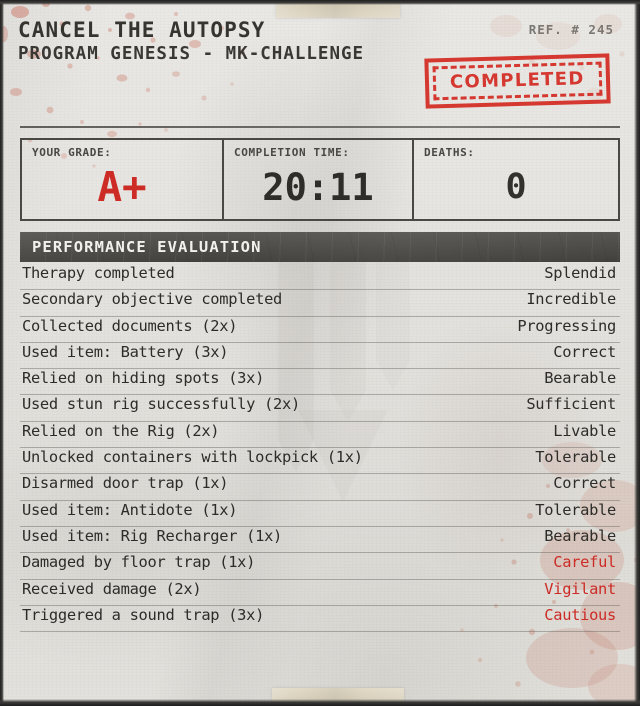 The height and width of the screenshot is (706, 640). I want to click on evaluation-row: Used item: Rig Recharger (1x) Bearable, so click(320, 540).